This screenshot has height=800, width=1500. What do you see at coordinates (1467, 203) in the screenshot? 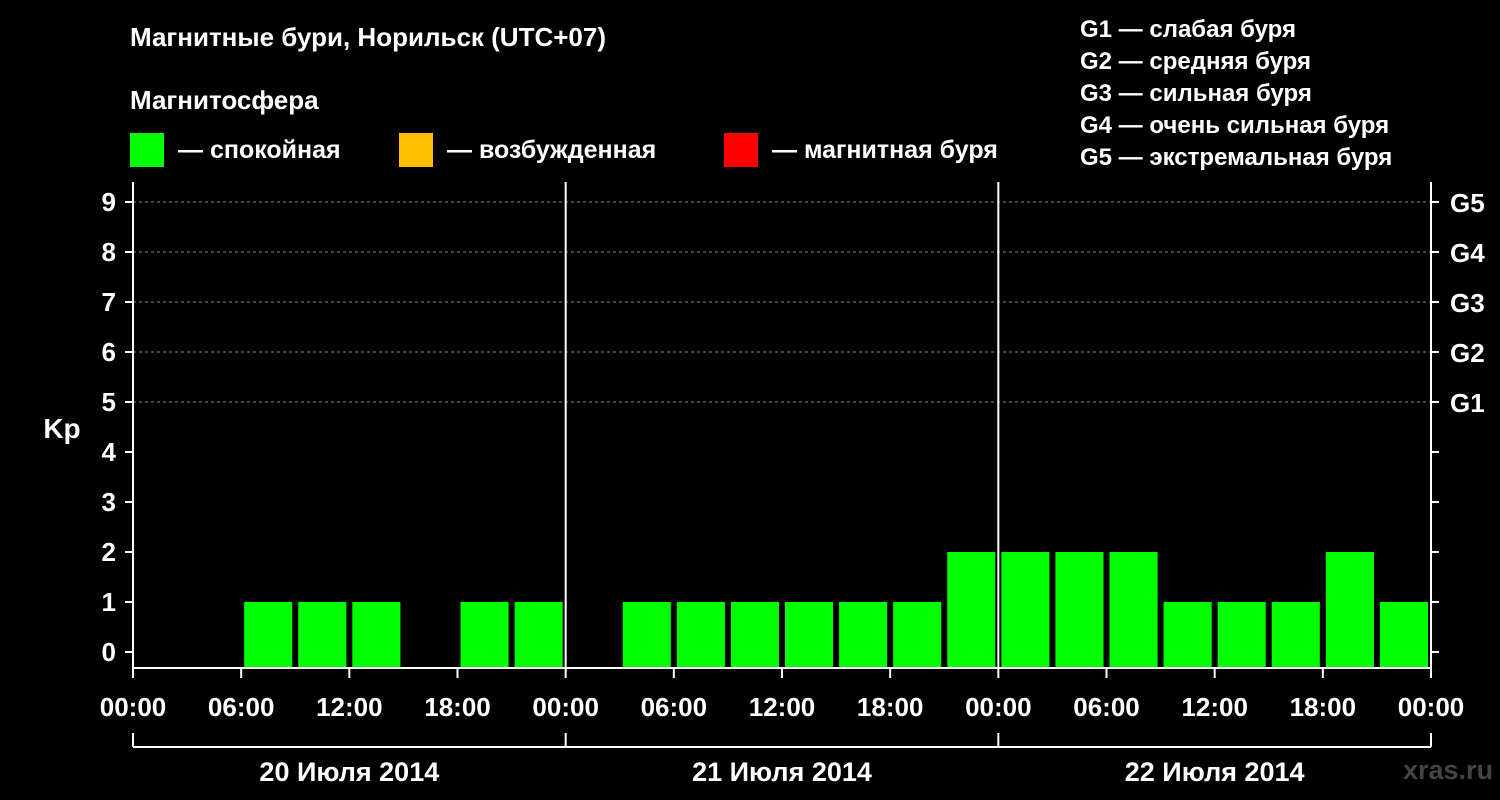
I see `g-level-label: G5` at bounding box center [1467, 203].